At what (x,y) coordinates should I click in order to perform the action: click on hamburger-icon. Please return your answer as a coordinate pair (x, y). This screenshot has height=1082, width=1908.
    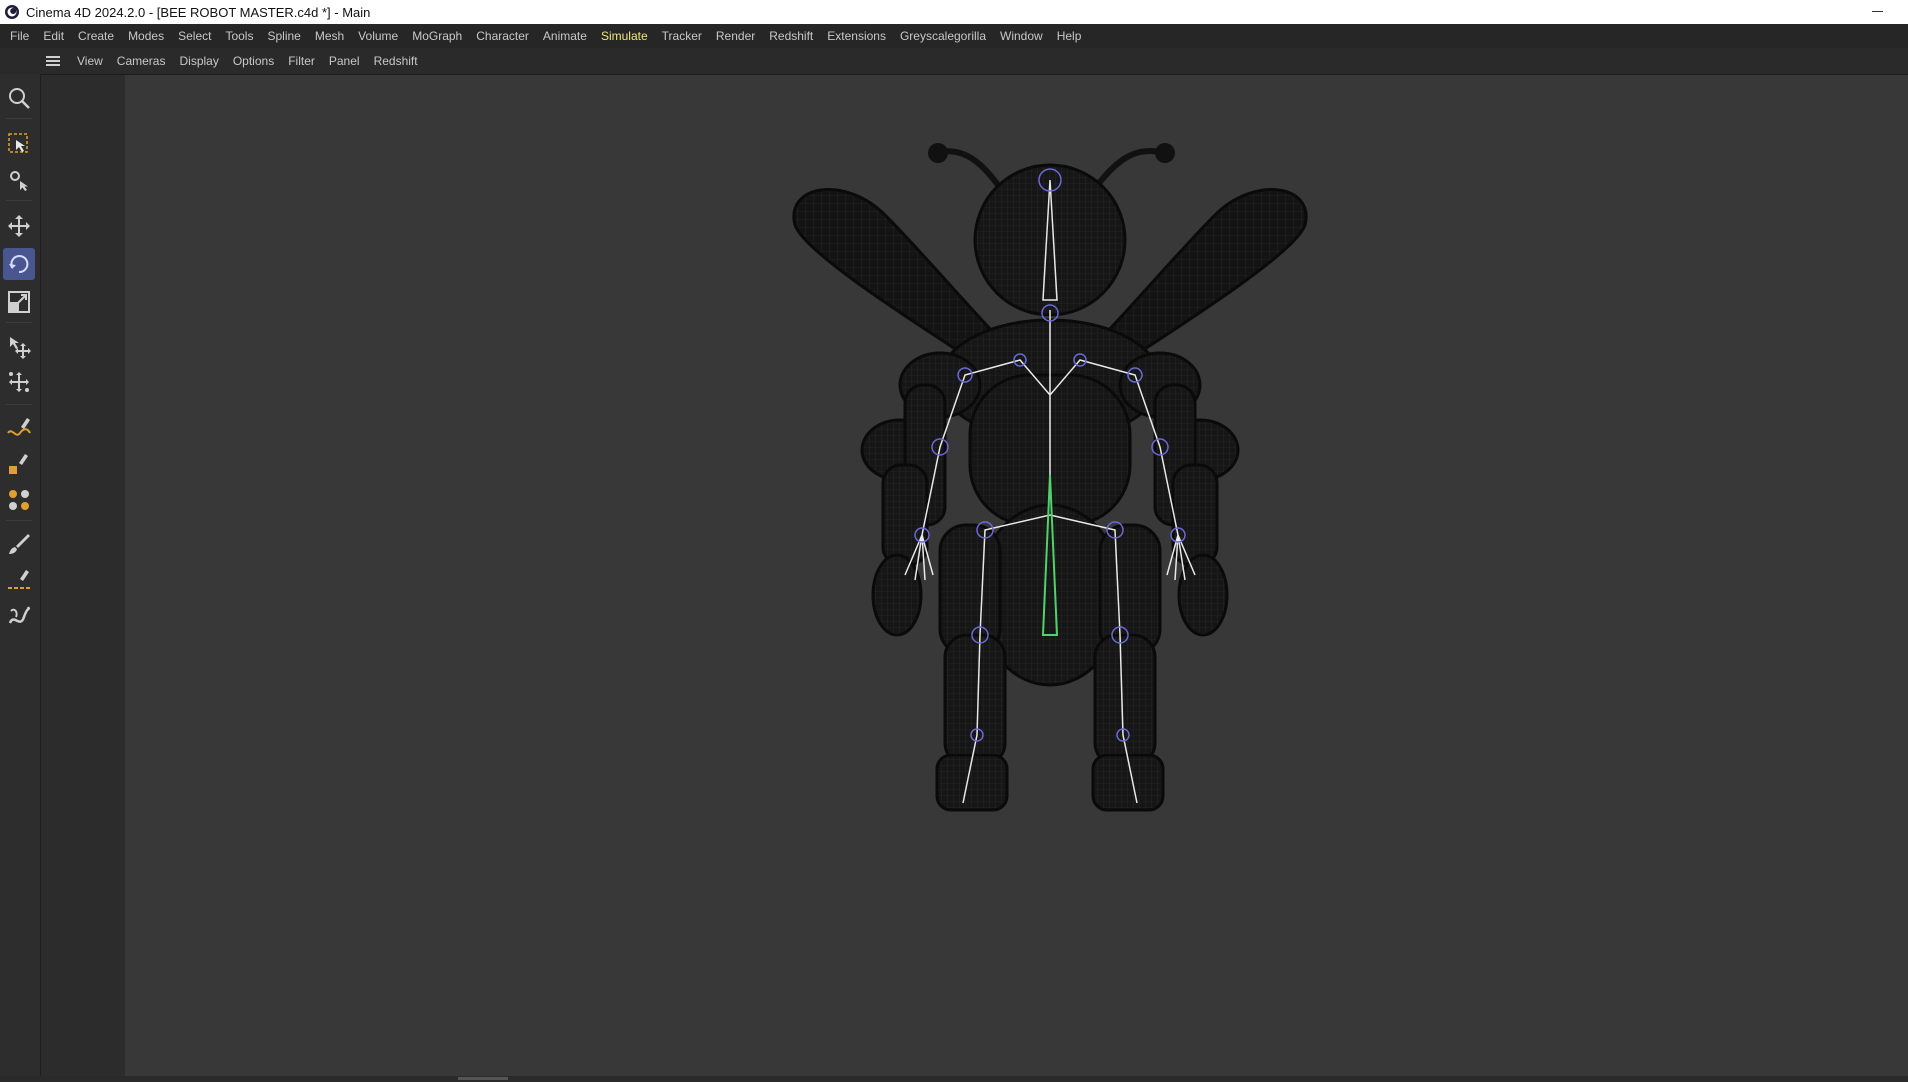
    Looking at the image, I should click on (52, 61).